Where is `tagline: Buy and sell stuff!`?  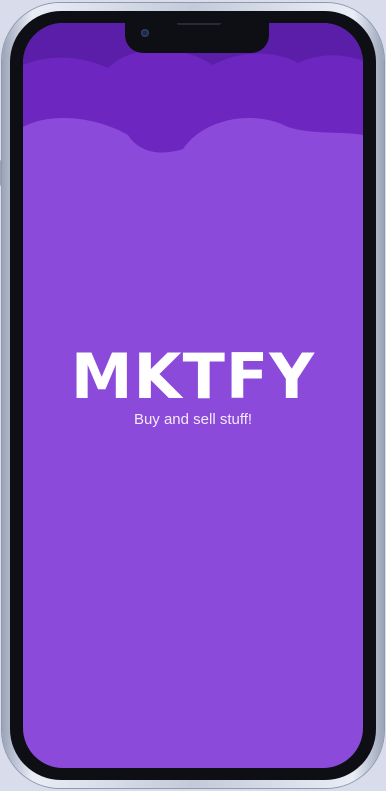
tagline: Buy and sell stuff! is located at coordinates (193, 419).